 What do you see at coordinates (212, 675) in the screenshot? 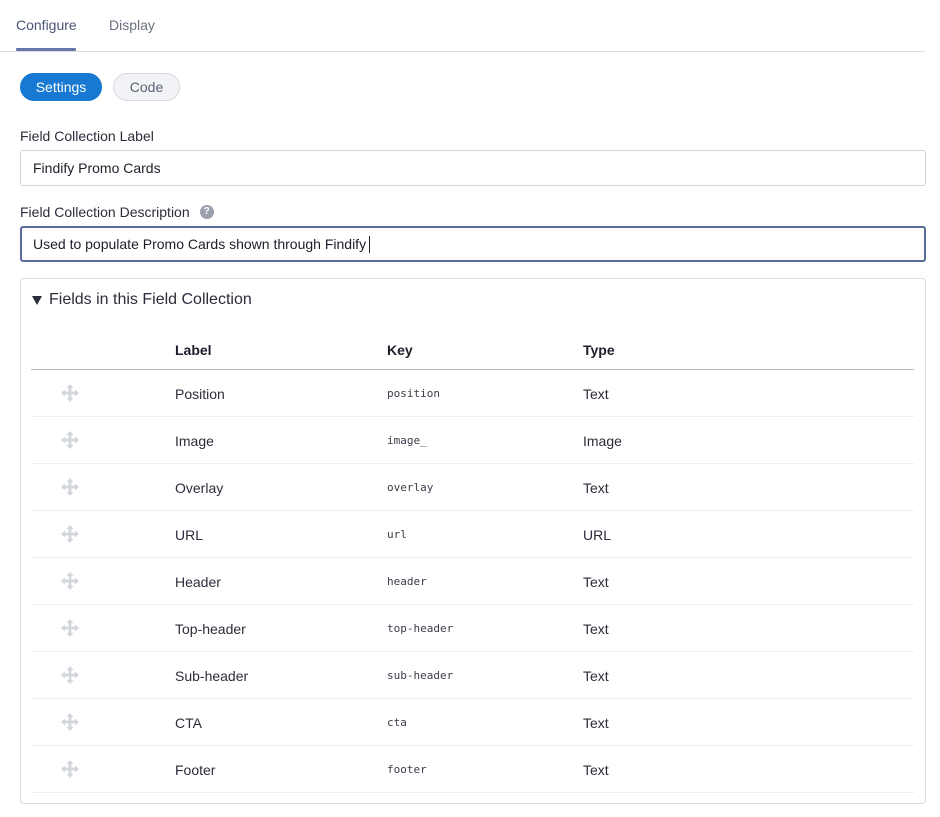
I see `field-label-cell: Sub-header` at bounding box center [212, 675].